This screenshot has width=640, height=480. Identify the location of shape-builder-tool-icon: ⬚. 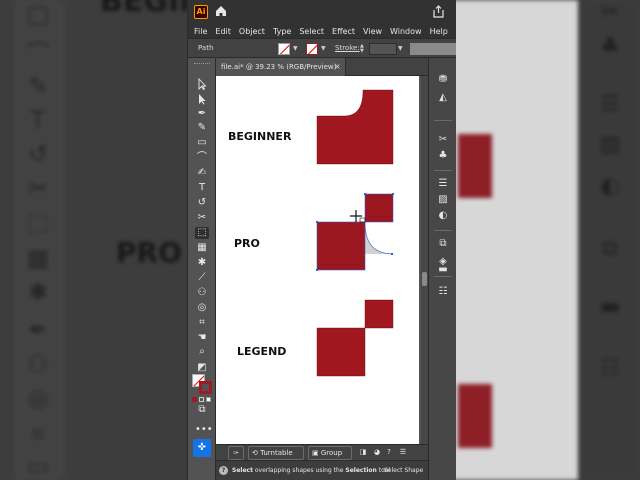
(202, 233).